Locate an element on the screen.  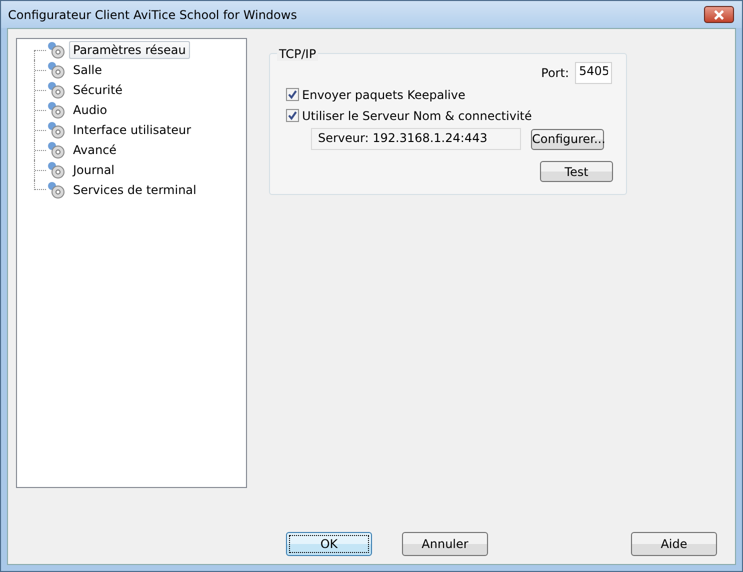
tree-item: Audio is located at coordinates (90, 110).